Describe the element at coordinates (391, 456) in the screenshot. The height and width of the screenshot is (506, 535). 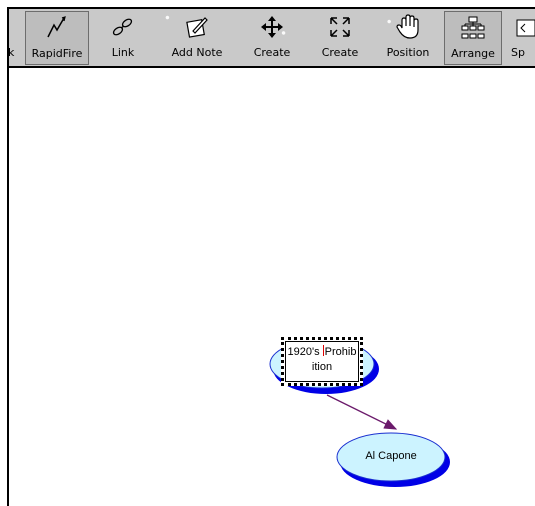
I see `node-label-al-capone: Al Capone` at that location.